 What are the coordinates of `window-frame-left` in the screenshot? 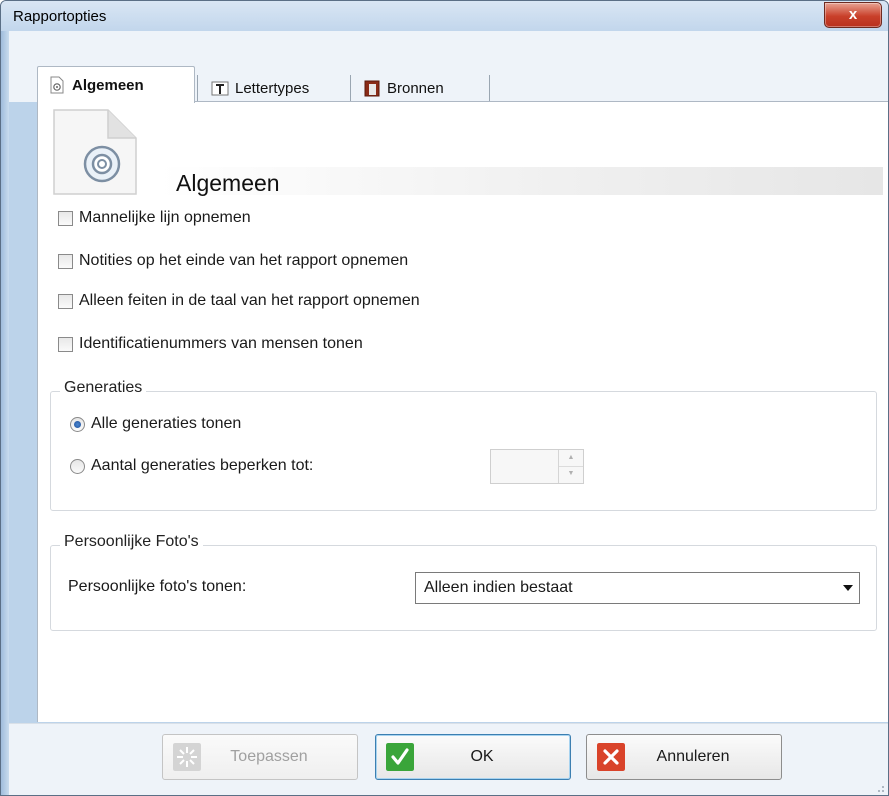 It's located at (5, 413).